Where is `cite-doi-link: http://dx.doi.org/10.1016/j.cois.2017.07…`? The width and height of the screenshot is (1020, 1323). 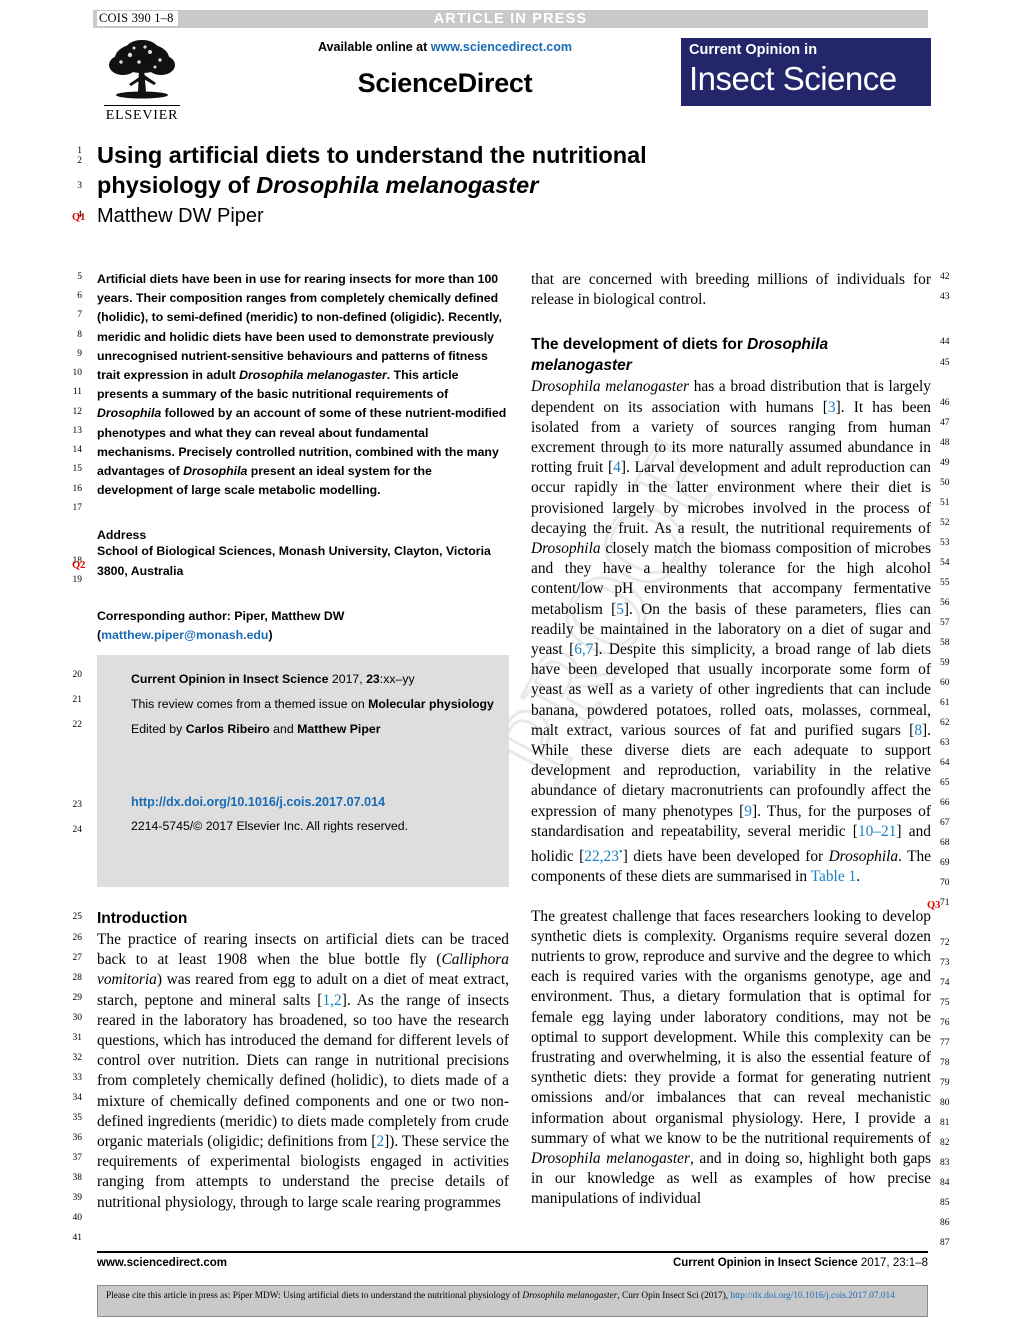 cite-doi-link: http://dx.doi.org/10.1016/j.cois.2017.07… is located at coordinates (812, 1296).